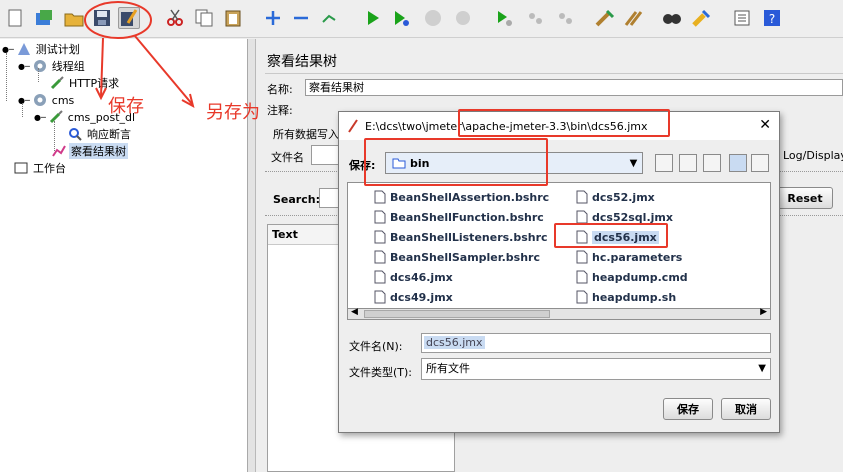 This screenshot has height=472, width=843. Describe the element at coordinates (611, 235) in the screenshot. I see `file-highlight-box` at that location.